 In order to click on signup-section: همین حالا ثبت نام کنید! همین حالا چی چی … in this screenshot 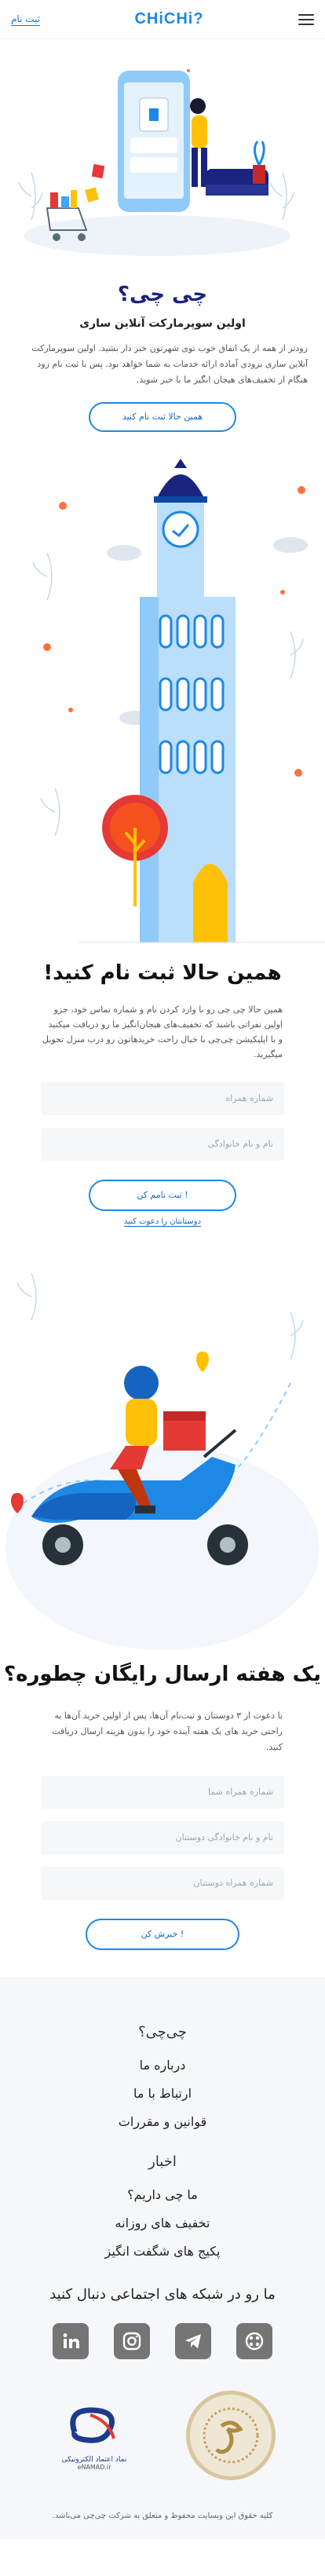, I will do `click(162, 1094)`.